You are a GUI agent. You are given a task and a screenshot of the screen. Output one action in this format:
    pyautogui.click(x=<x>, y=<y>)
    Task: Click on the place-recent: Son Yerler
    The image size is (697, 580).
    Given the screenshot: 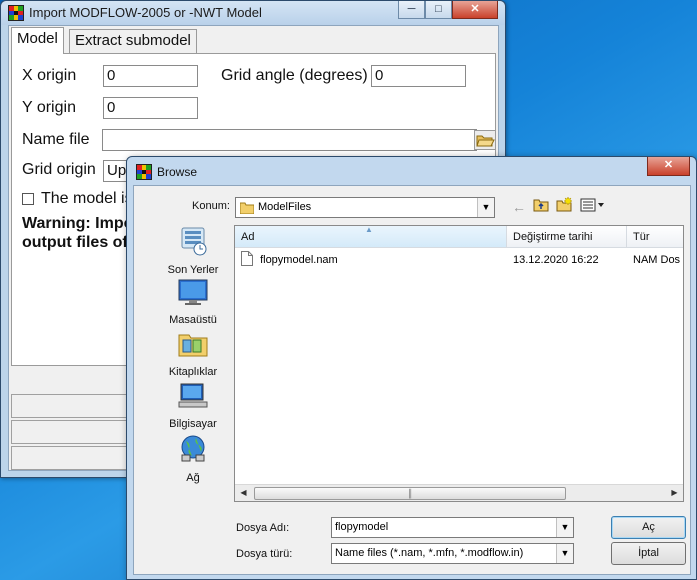 What is the action you would take?
    pyautogui.click(x=193, y=250)
    